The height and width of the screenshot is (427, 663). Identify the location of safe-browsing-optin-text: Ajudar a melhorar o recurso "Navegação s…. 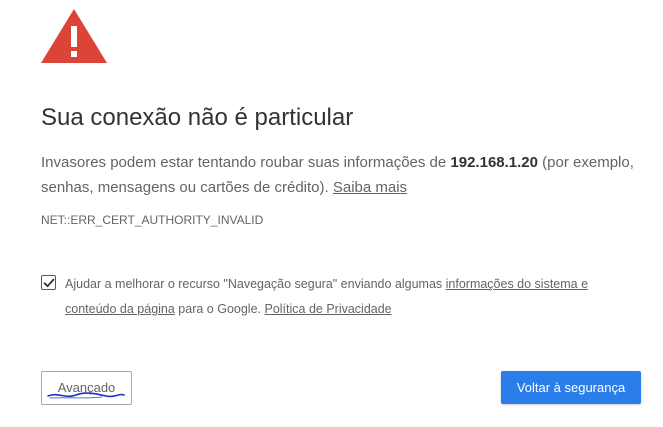
(345, 297).